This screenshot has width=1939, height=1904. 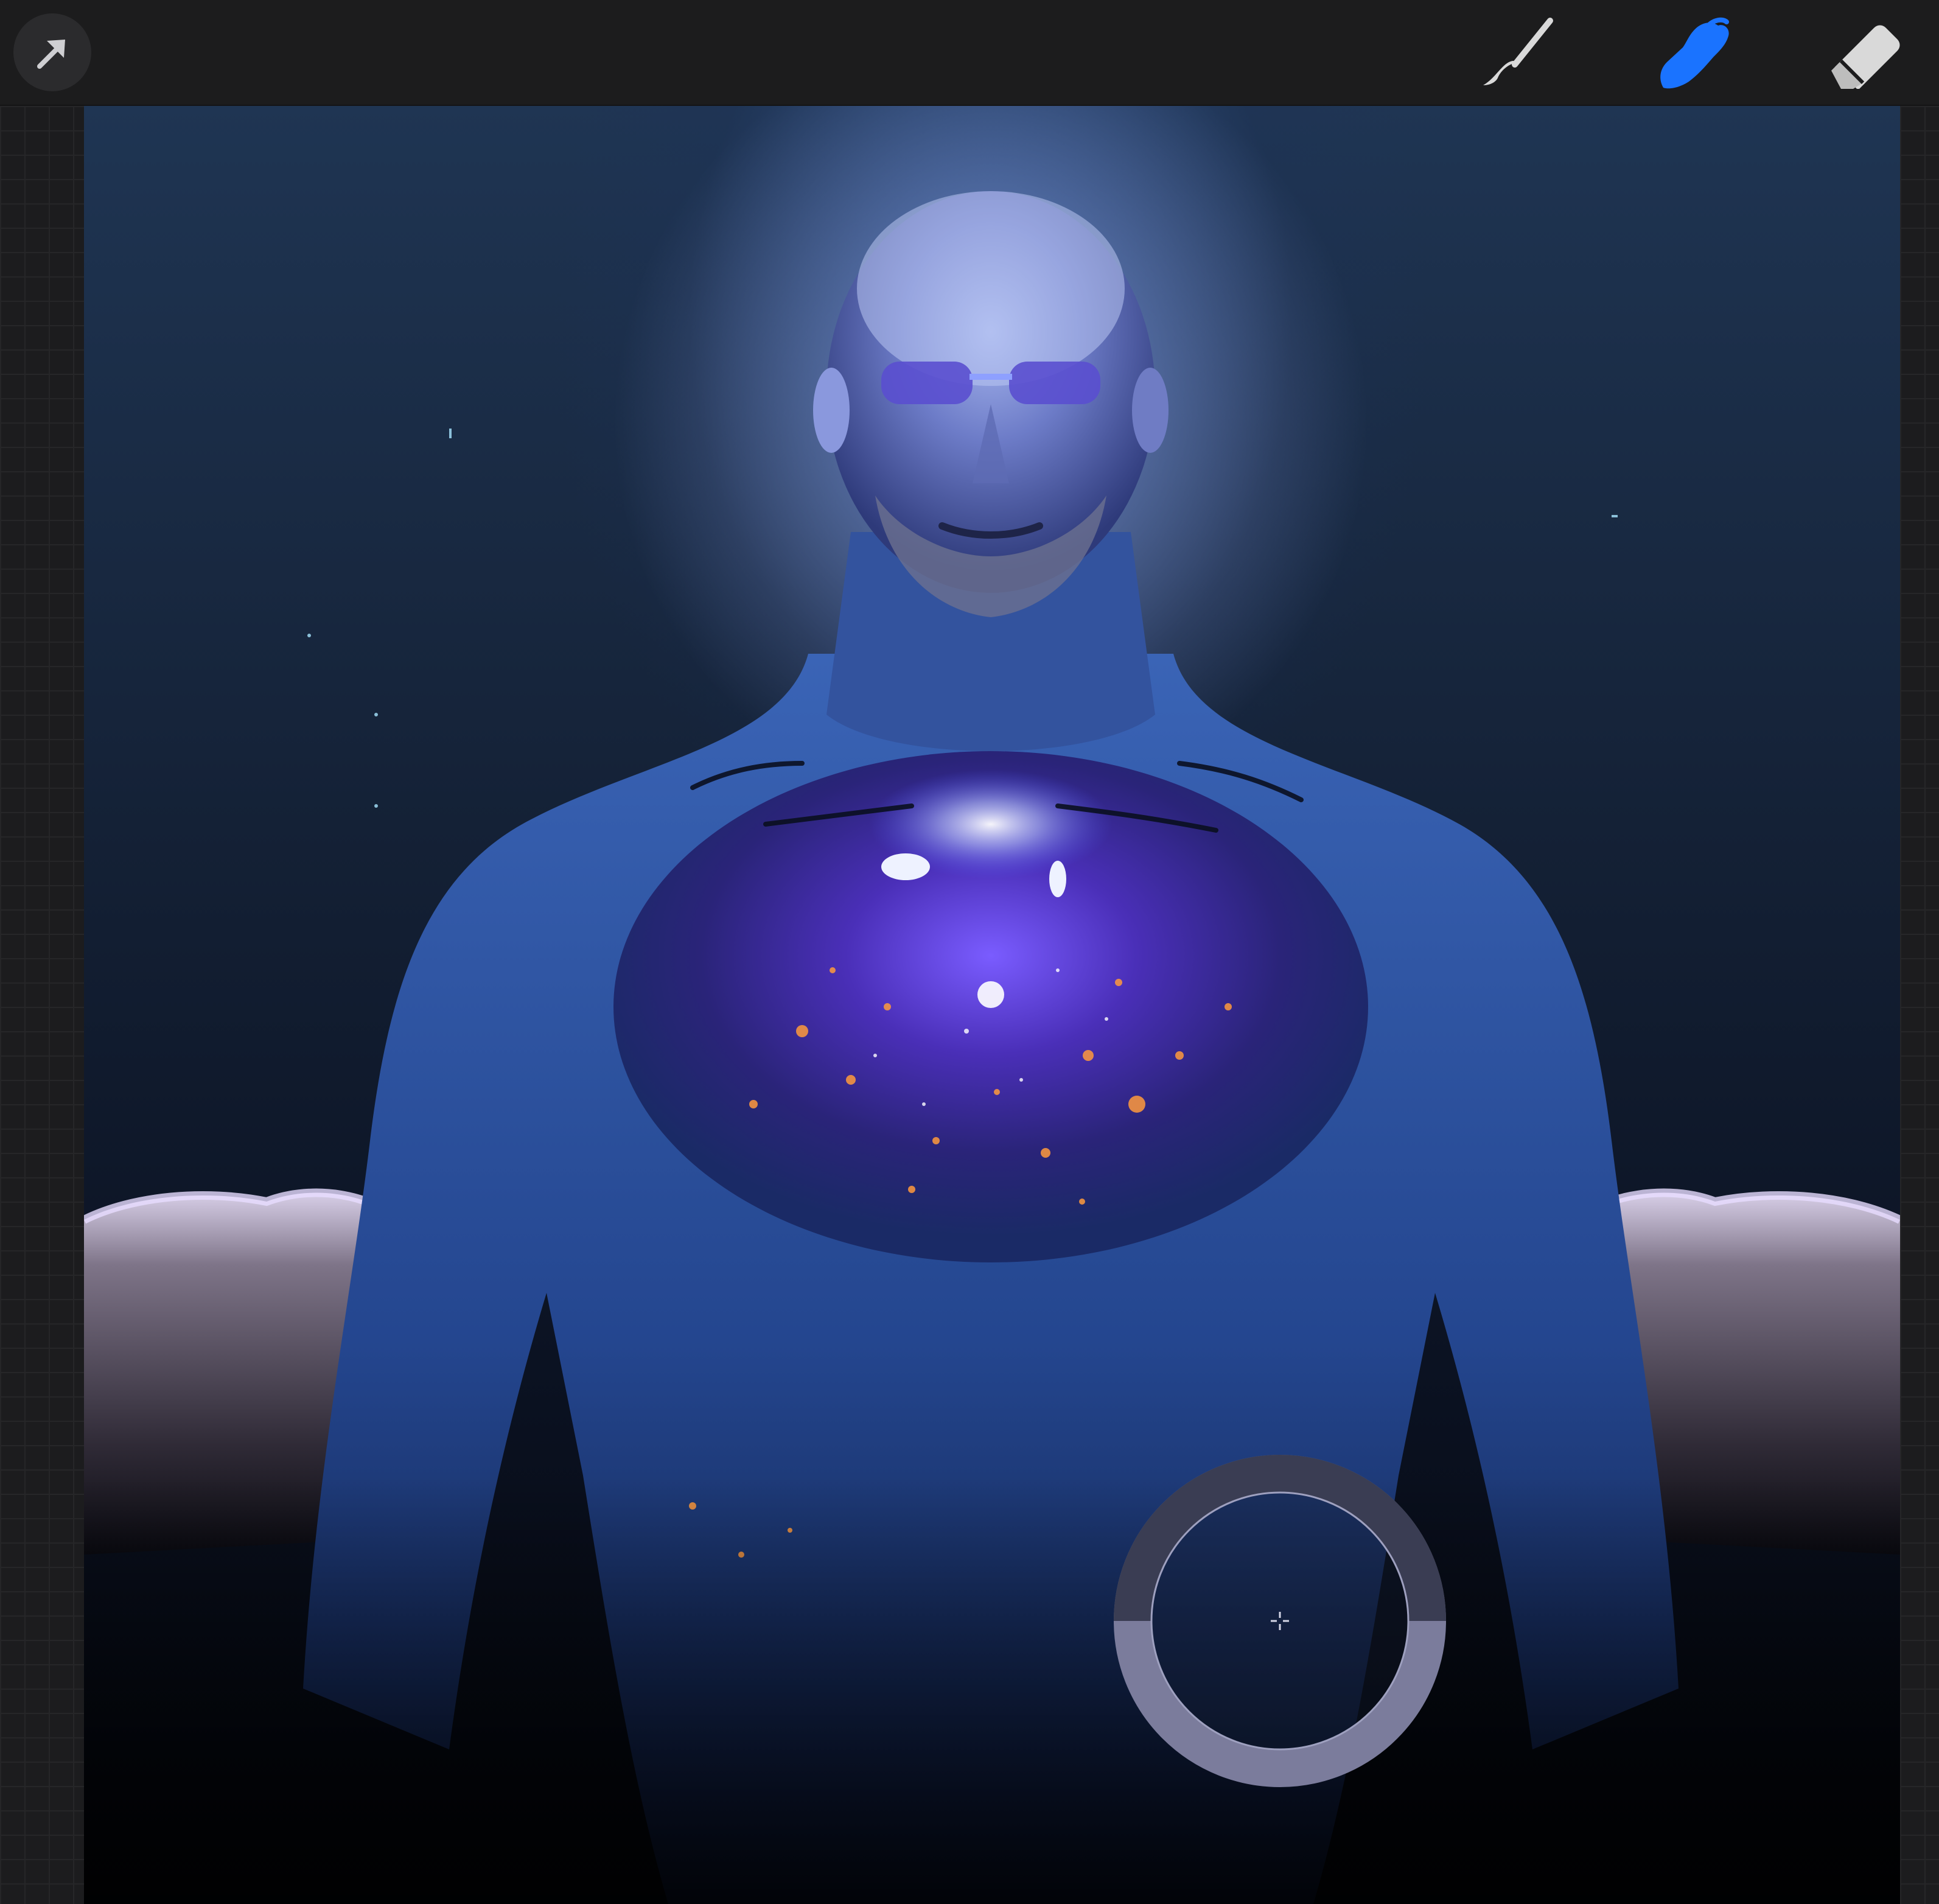 What do you see at coordinates (969, 53) in the screenshot?
I see `toolbar` at bounding box center [969, 53].